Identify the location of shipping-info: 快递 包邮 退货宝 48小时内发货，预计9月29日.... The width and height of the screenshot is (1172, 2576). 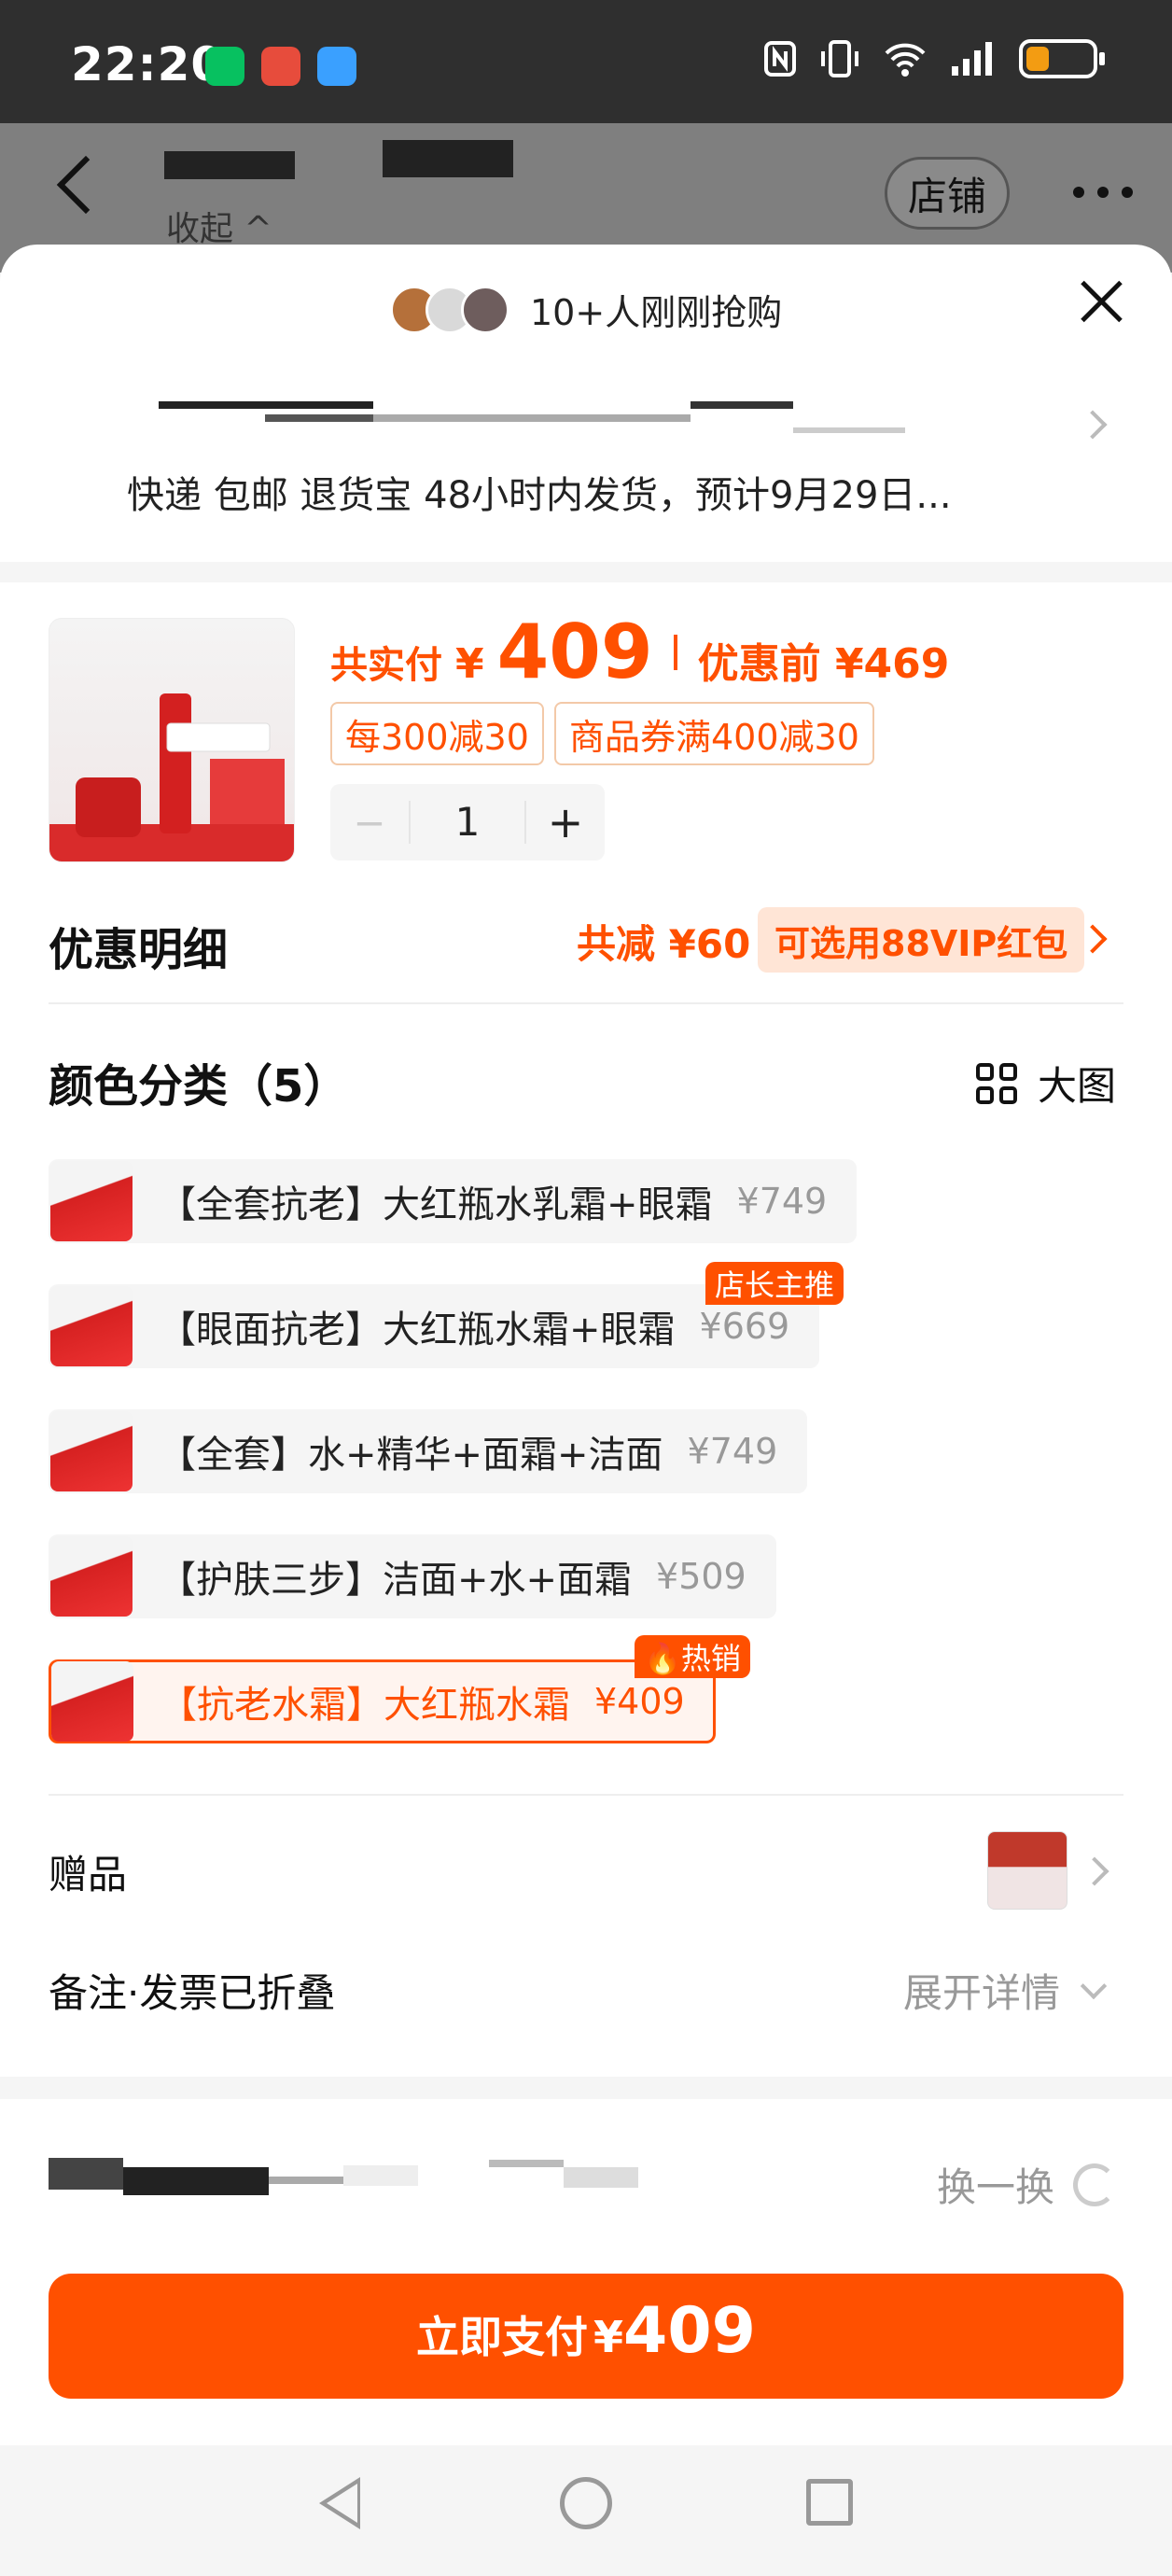
(539, 495).